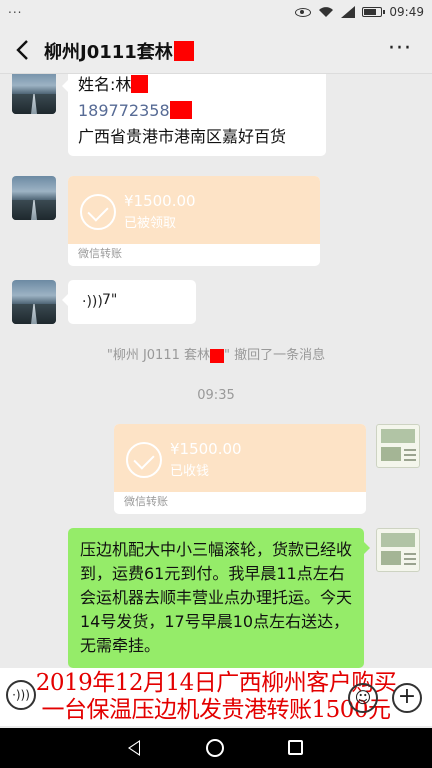  What do you see at coordinates (134, 748) in the screenshot?
I see `system-back-icon` at bounding box center [134, 748].